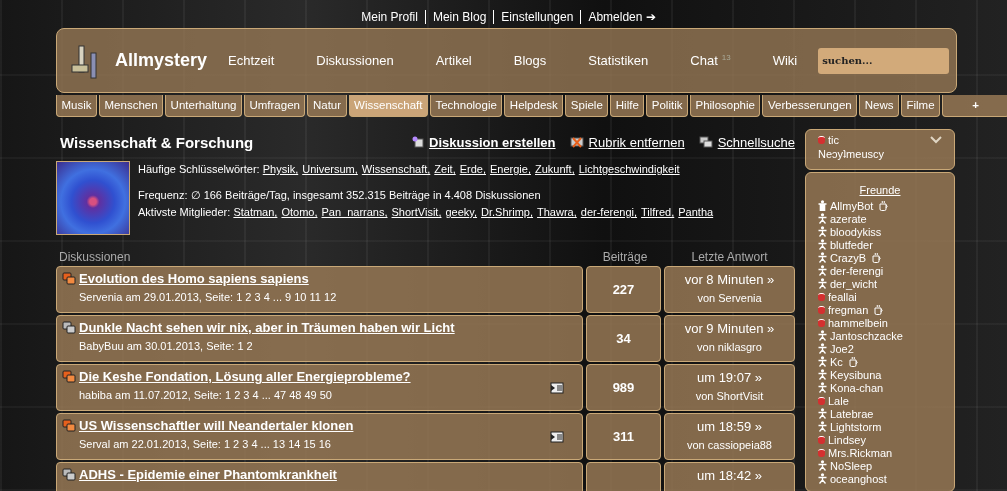 Image resolution: width=1007 pixels, height=491 pixels. What do you see at coordinates (852, 413) in the screenshot?
I see `friend-link: Latebrae` at bounding box center [852, 413].